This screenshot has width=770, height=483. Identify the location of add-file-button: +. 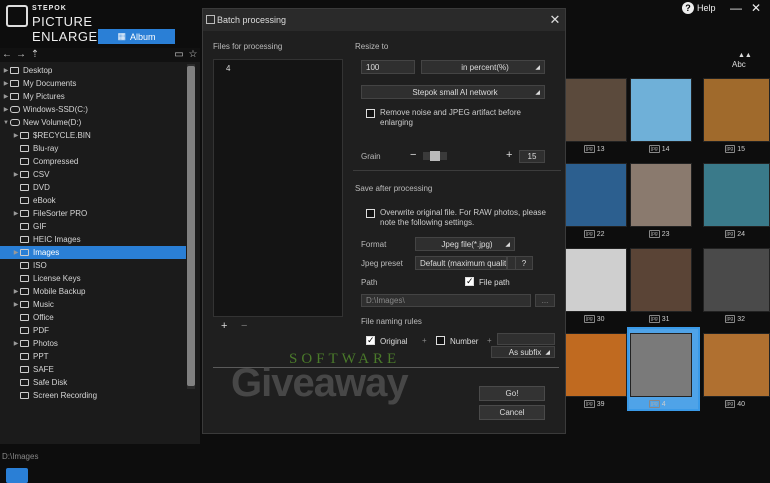
(224, 326).